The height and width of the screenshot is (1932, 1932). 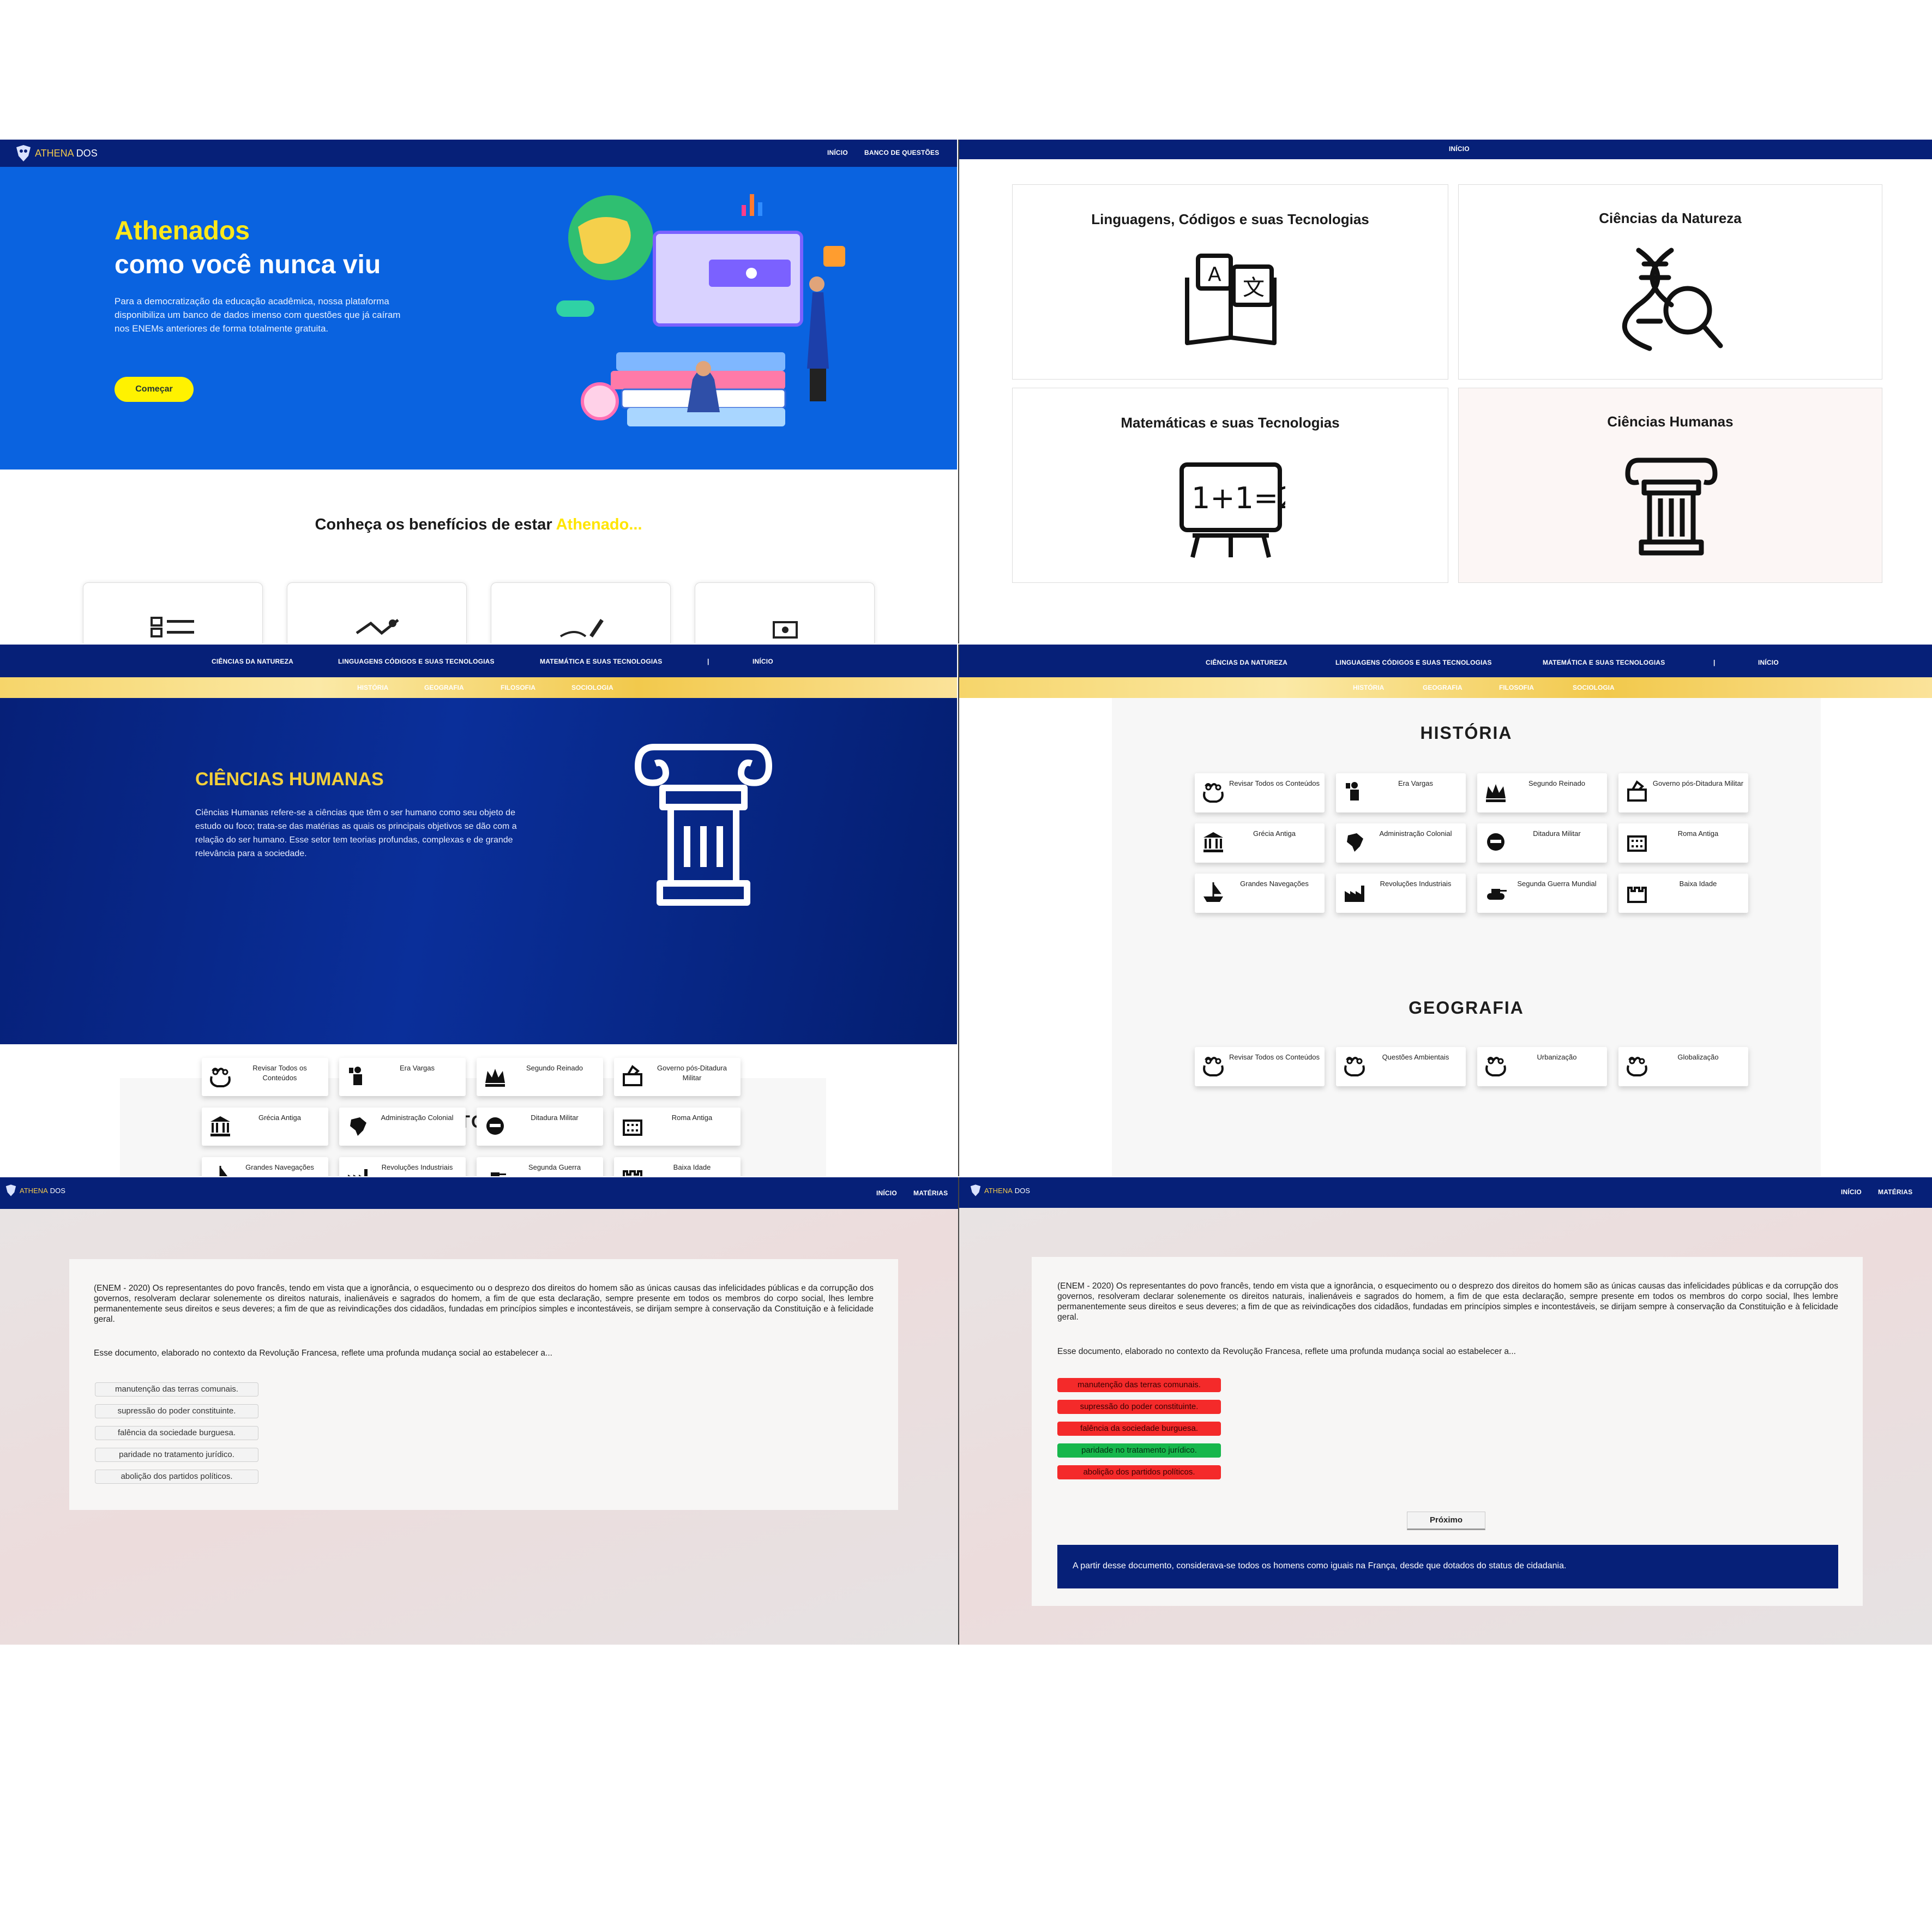 What do you see at coordinates (1274, 884) in the screenshot?
I see `topic-label: Grandes Navegações` at bounding box center [1274, 884].